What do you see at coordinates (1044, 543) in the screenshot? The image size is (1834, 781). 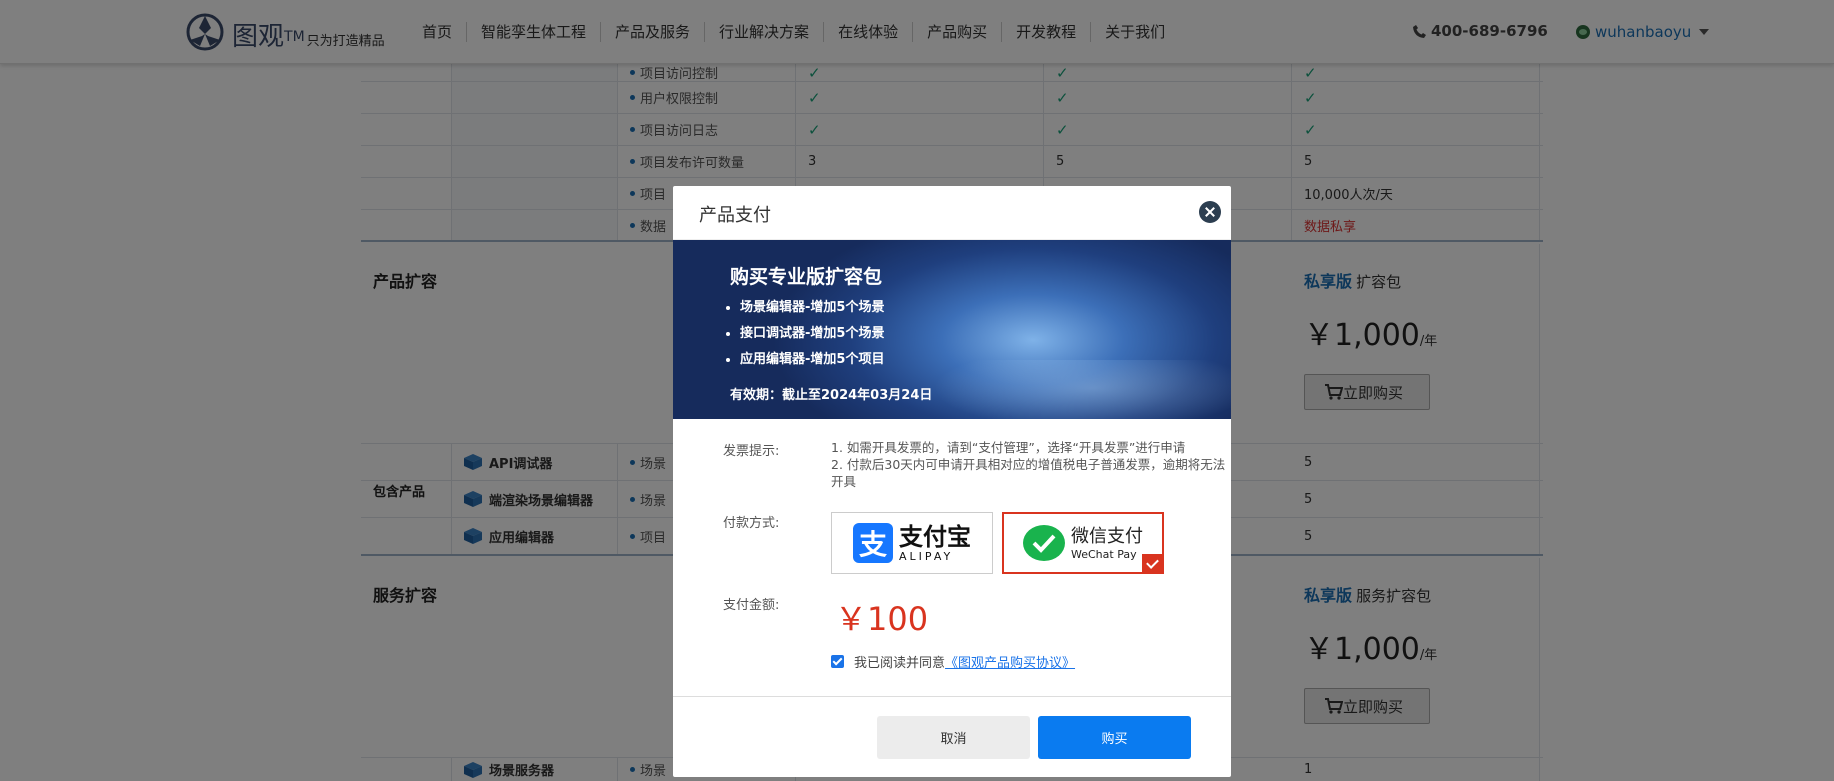 I see `wechat-icon` at bounding box center [1044, 543].